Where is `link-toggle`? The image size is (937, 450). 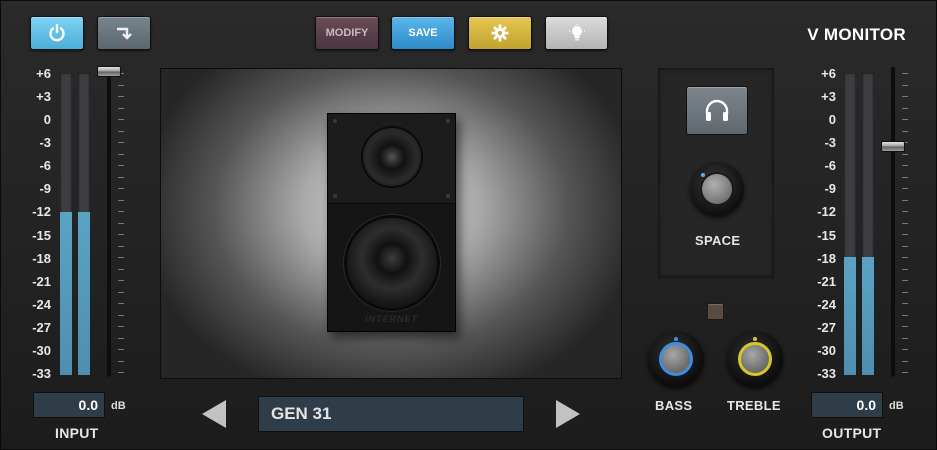 link-toggle is located at coordinates (715, 311).